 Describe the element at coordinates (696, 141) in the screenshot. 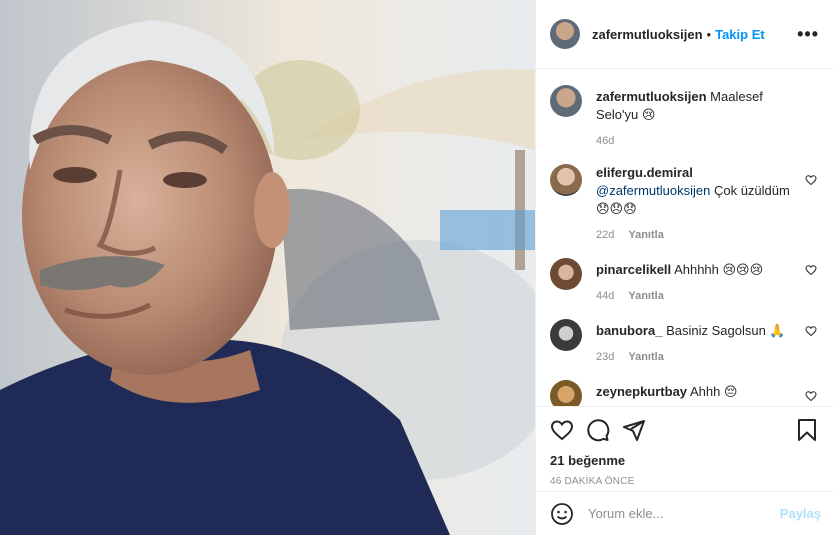

I see `caption-meta: 46d` at that location.